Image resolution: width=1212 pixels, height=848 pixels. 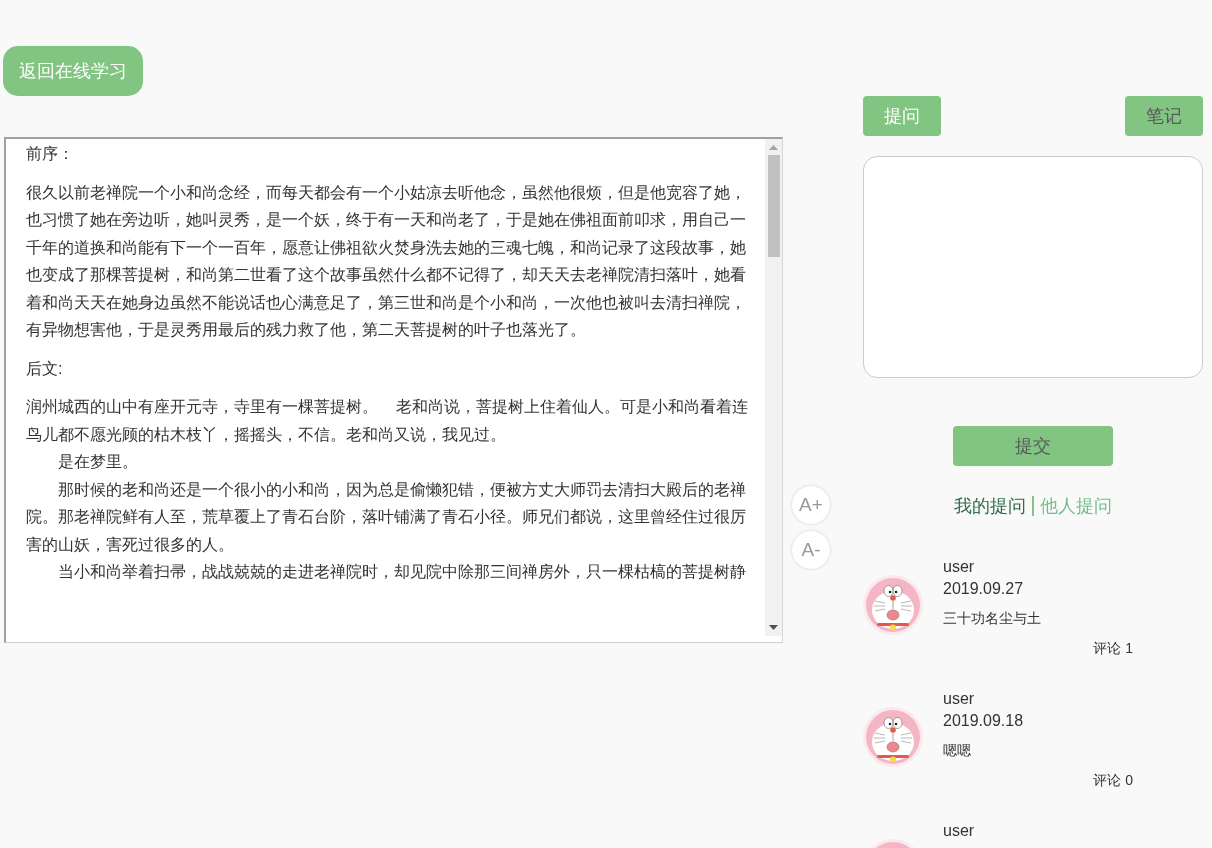 I want to click on back-button: 返回在线学习, so click(x=73, y=71).